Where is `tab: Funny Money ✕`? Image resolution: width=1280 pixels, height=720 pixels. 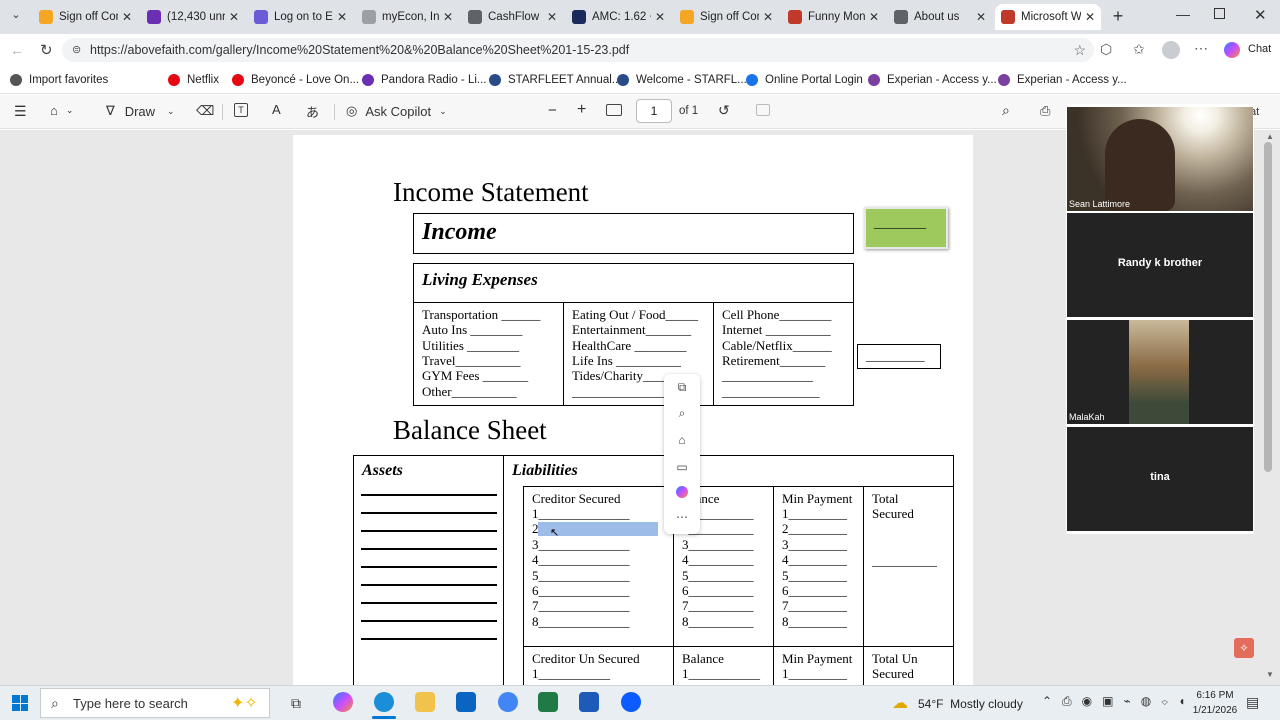
tab: Funny Money ✕ is located at coordinates (833, 17).